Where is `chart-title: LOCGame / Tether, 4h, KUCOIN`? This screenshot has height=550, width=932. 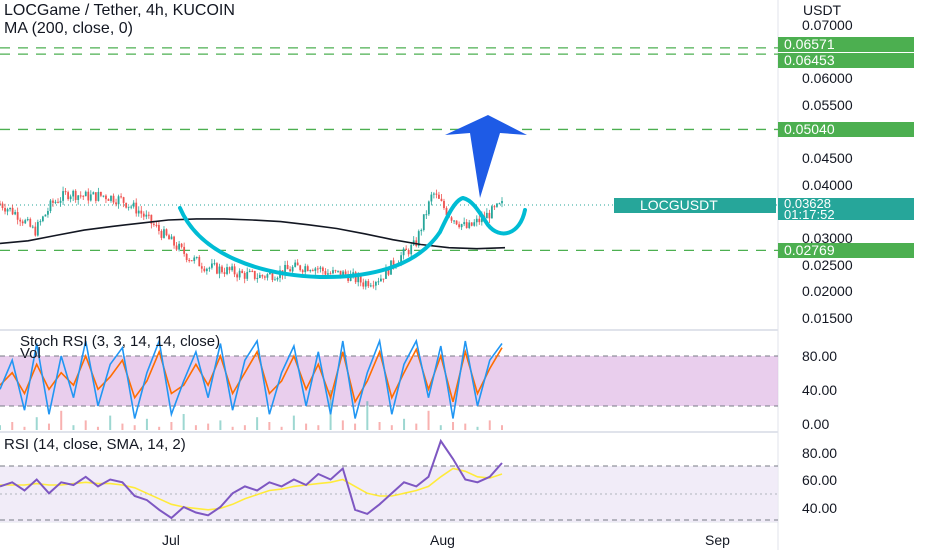
chart-title: LOCGame / Tether, 4h, KUCOIN is located at coordinates (119, 10).